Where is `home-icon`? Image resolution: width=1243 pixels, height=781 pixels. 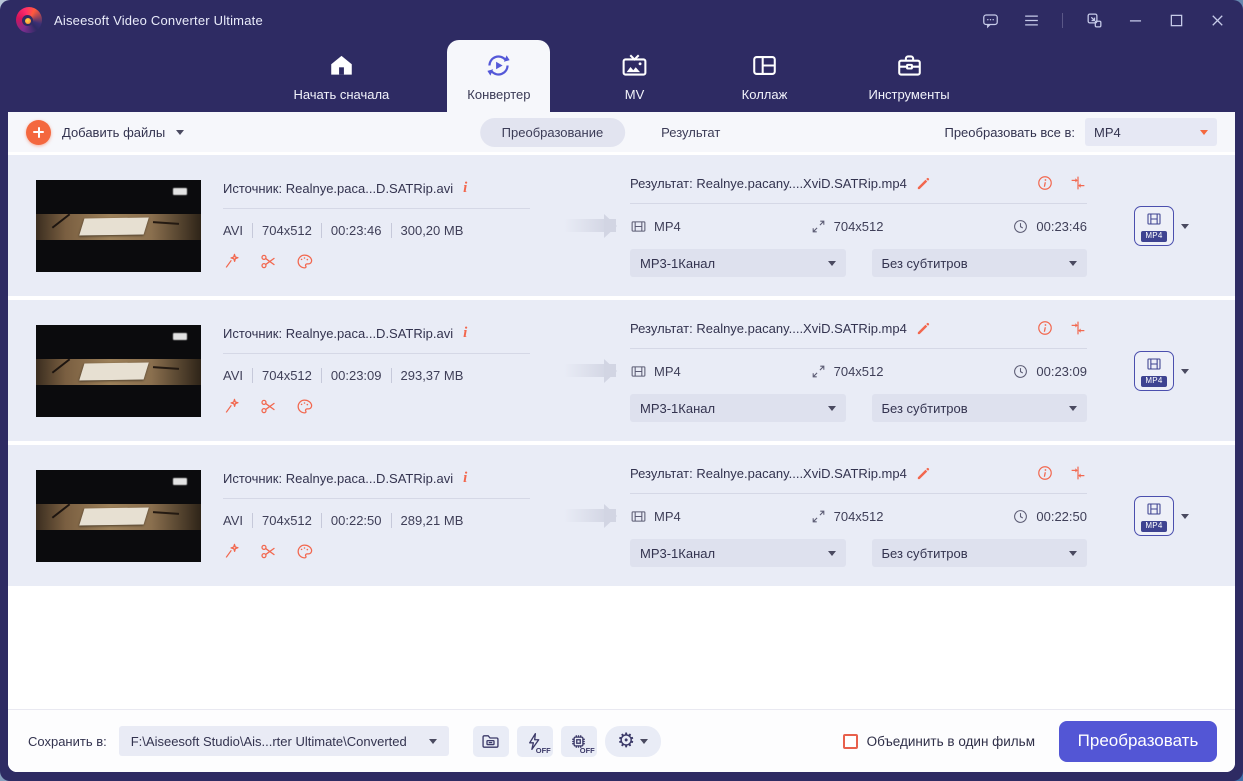 home-icon is located at coordinates (341, 65).